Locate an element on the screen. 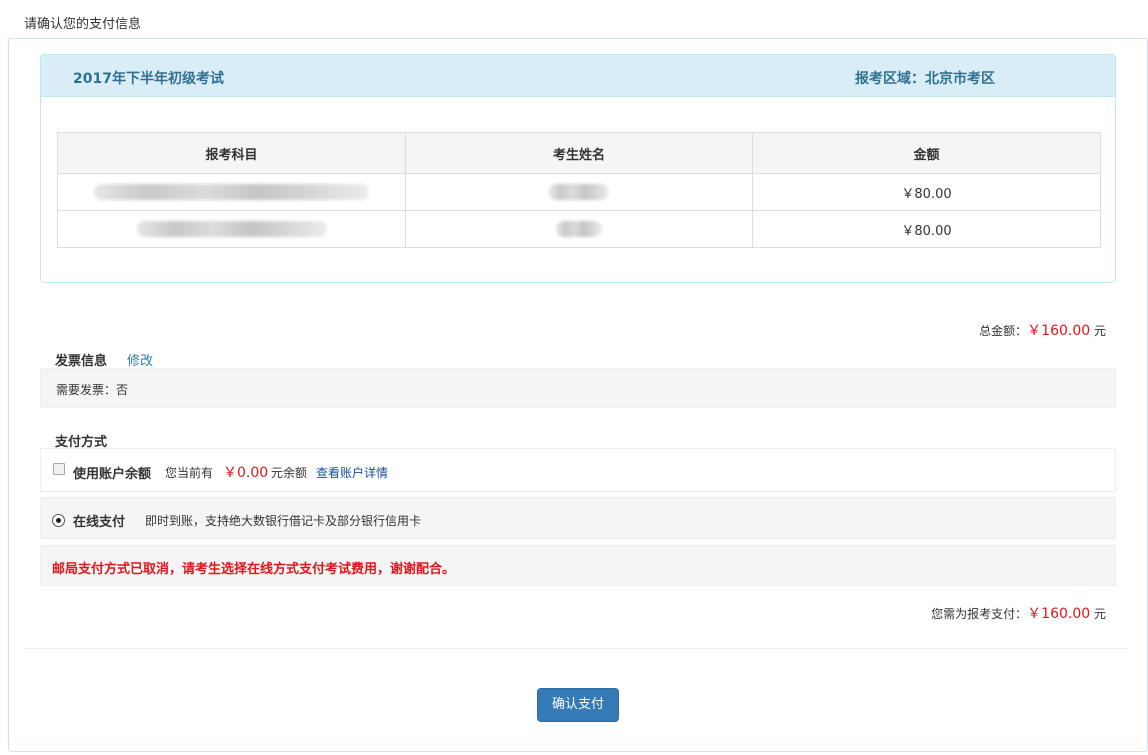 The height and width of the screenshot is (755, 1148). balance-amount: ￥0.00 is located at coordinates (246, 473).